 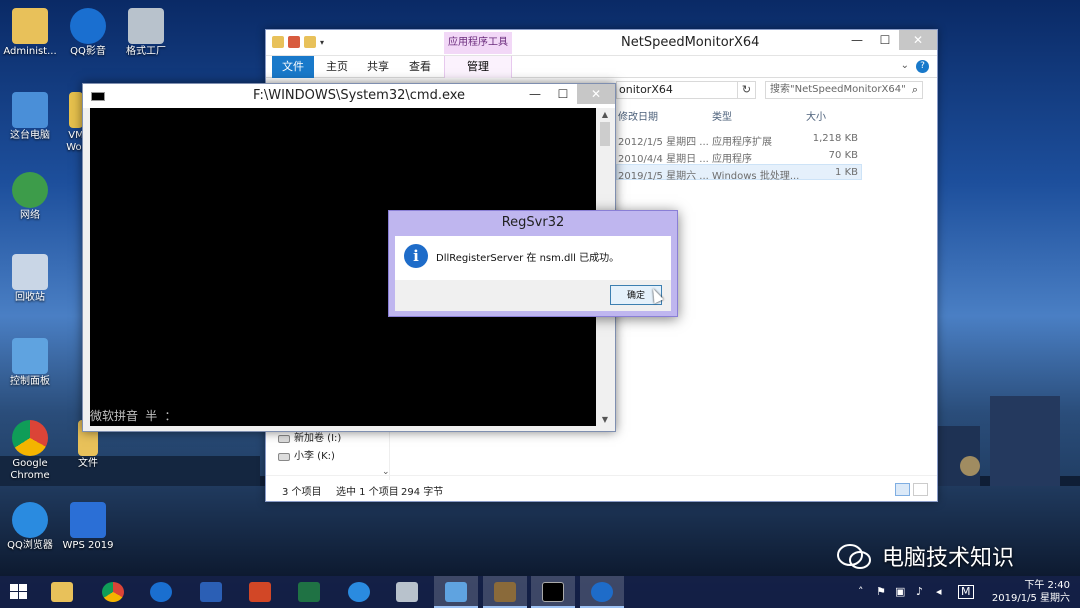 What do you see at coordinates (456, 592) in the screenshot?
I see `taskbar-control-panel` at bounding box center [456, 592].